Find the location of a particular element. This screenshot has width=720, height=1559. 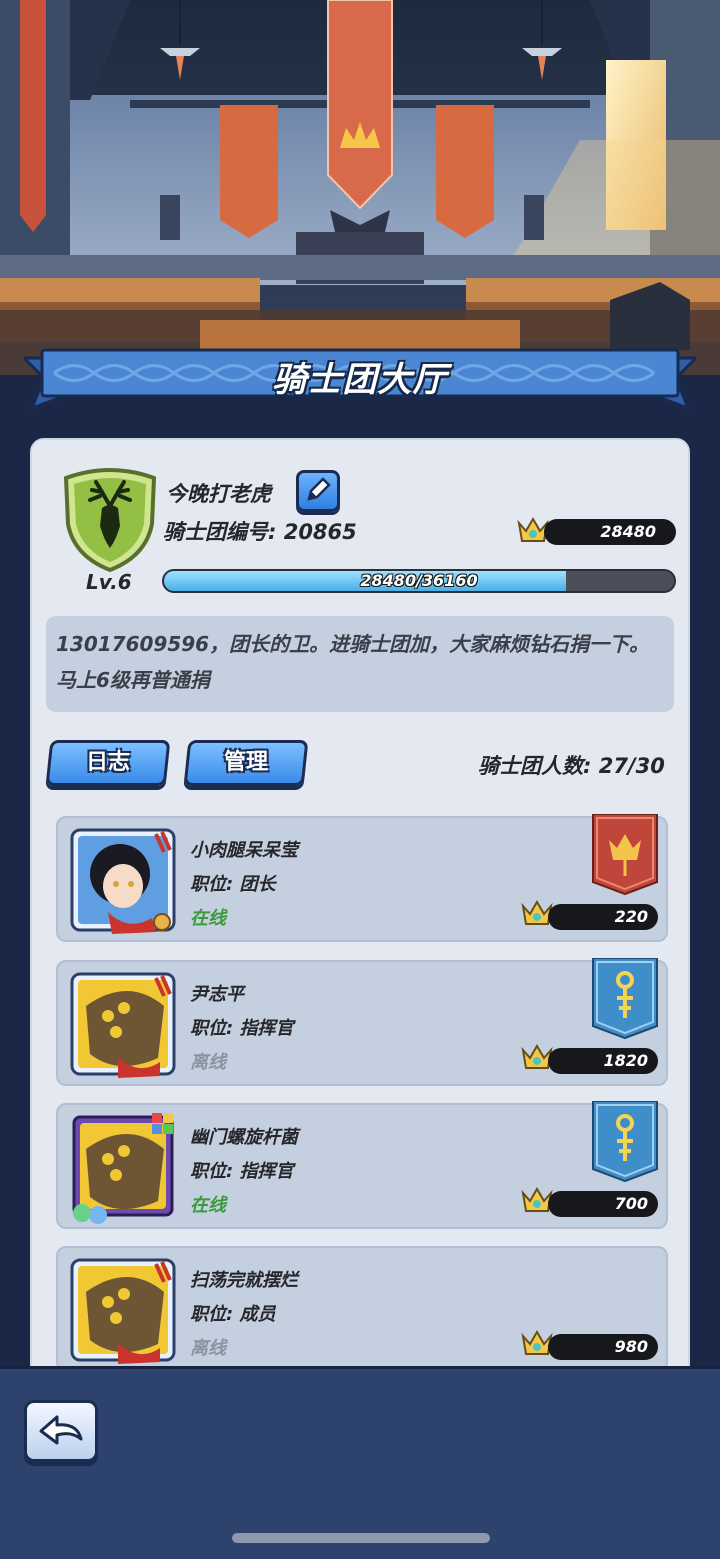

page-title: 骑士团大厅 is located at coordinates (360, 380).